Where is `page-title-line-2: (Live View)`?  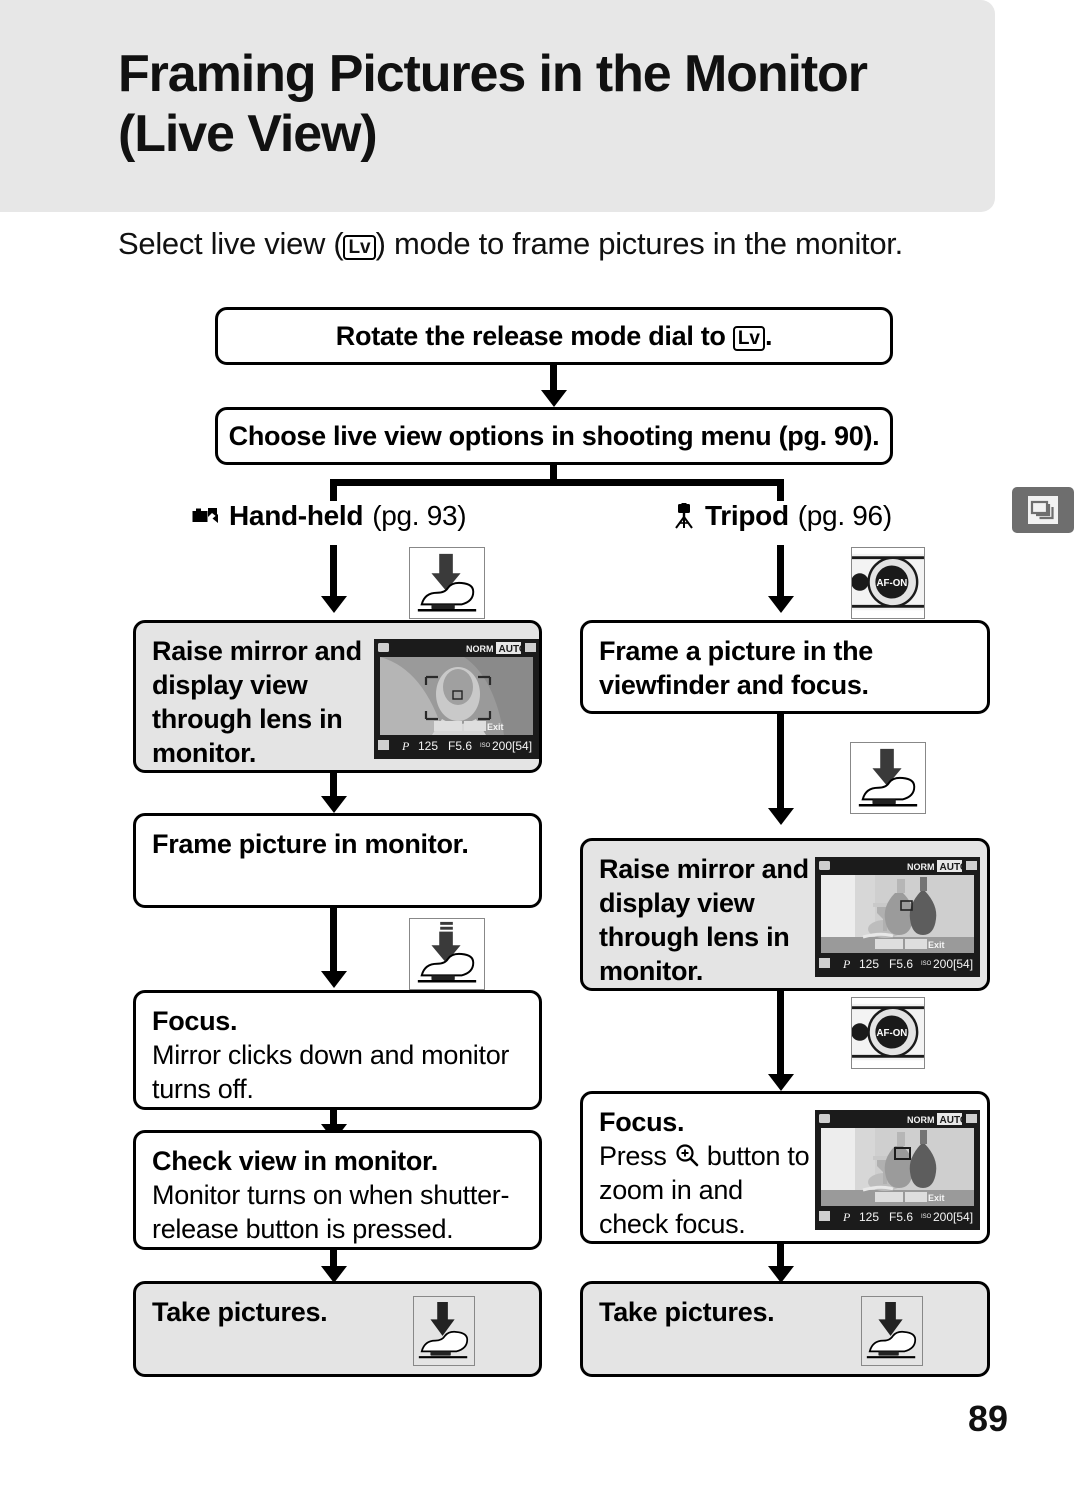 page-title-line-2: (Live View) is located at coordinates (248, 134).